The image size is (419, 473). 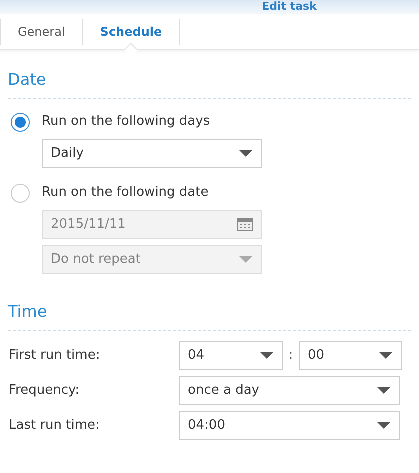 I want to click on window-title: Edit task, so click(x=289, y=7).